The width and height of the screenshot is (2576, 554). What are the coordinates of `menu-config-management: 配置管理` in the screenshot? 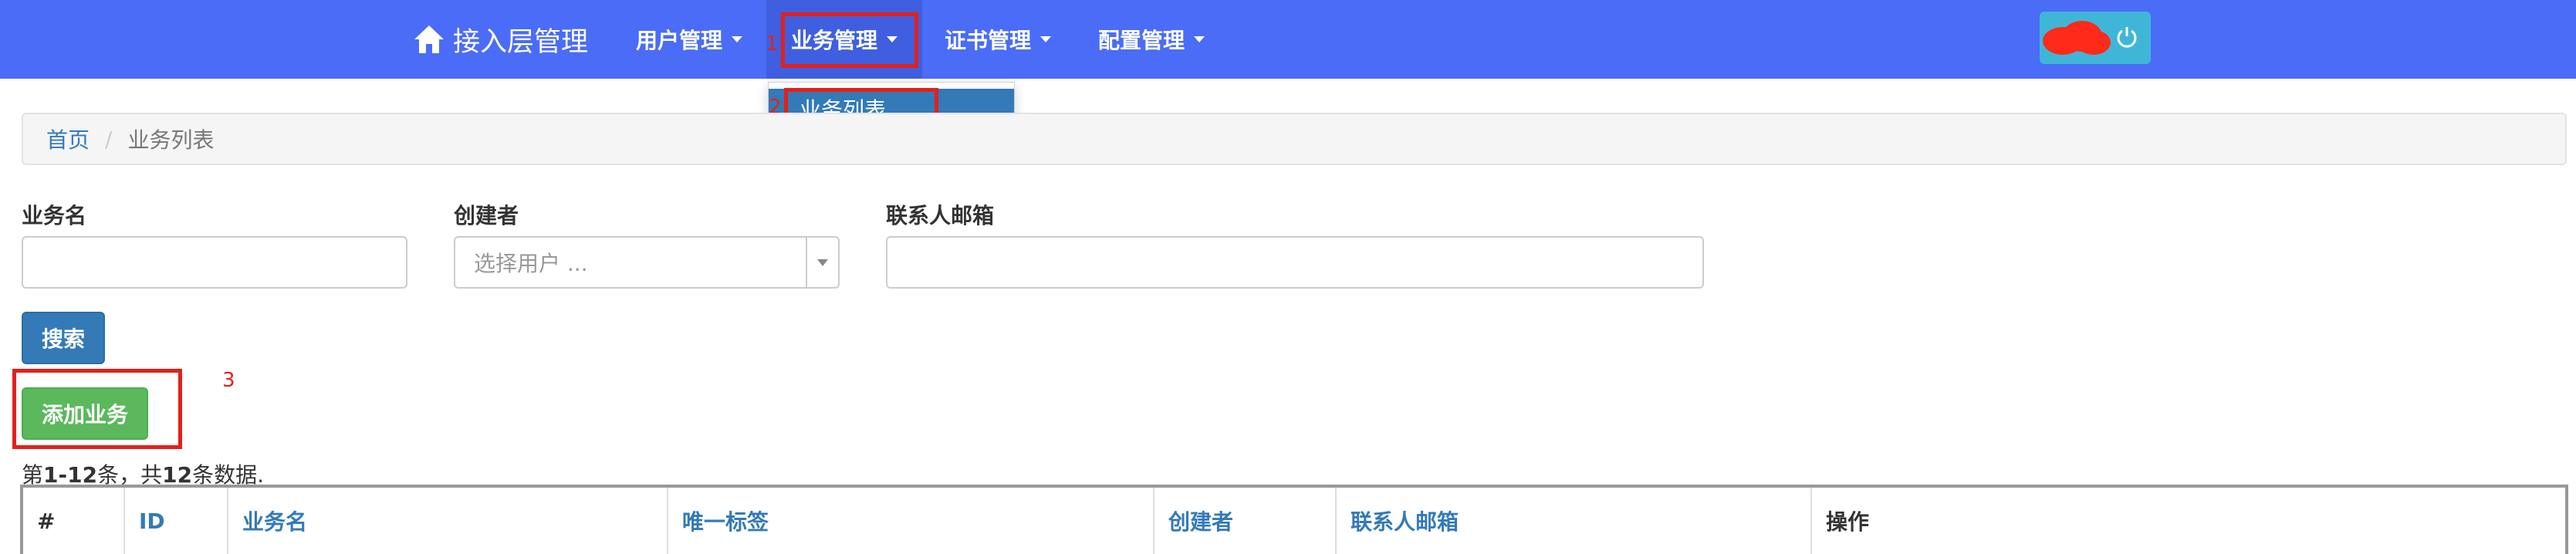 It's located at (1151, 39).